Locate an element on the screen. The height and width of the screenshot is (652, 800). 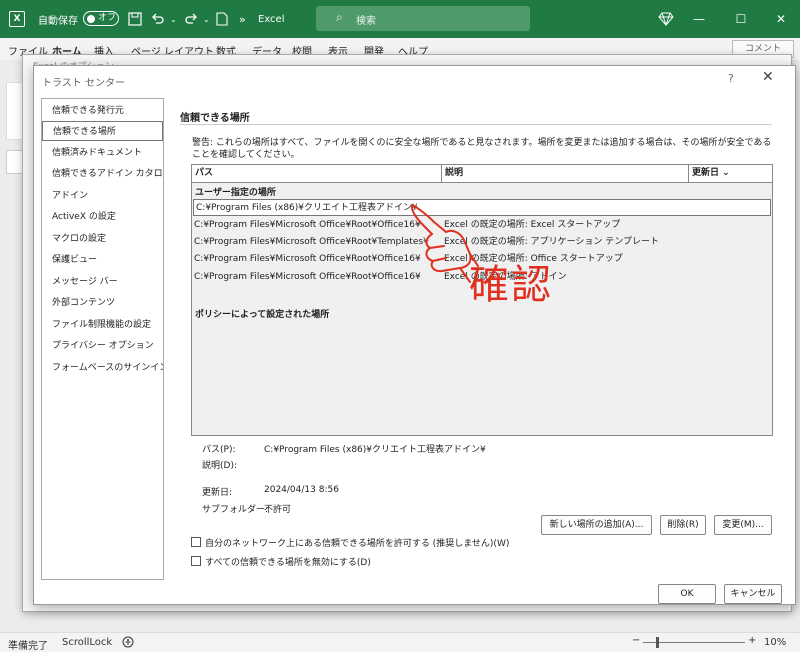
new-file-icon is located at coordinates (222, 19).